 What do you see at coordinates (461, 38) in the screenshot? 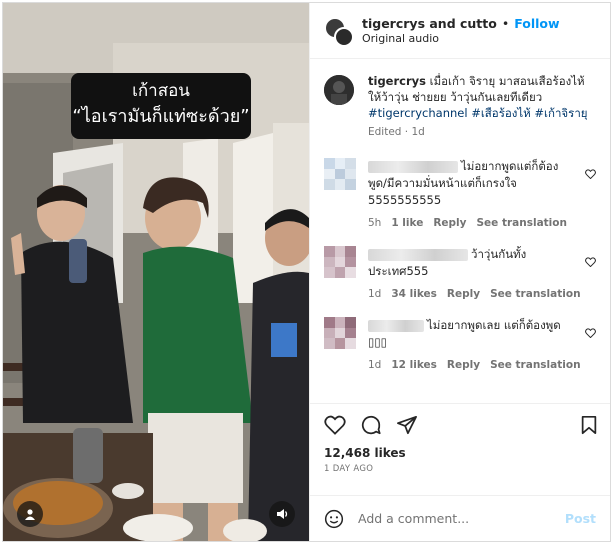
I see `original-audio-link: Original audio` at bounding box center [461, 38].